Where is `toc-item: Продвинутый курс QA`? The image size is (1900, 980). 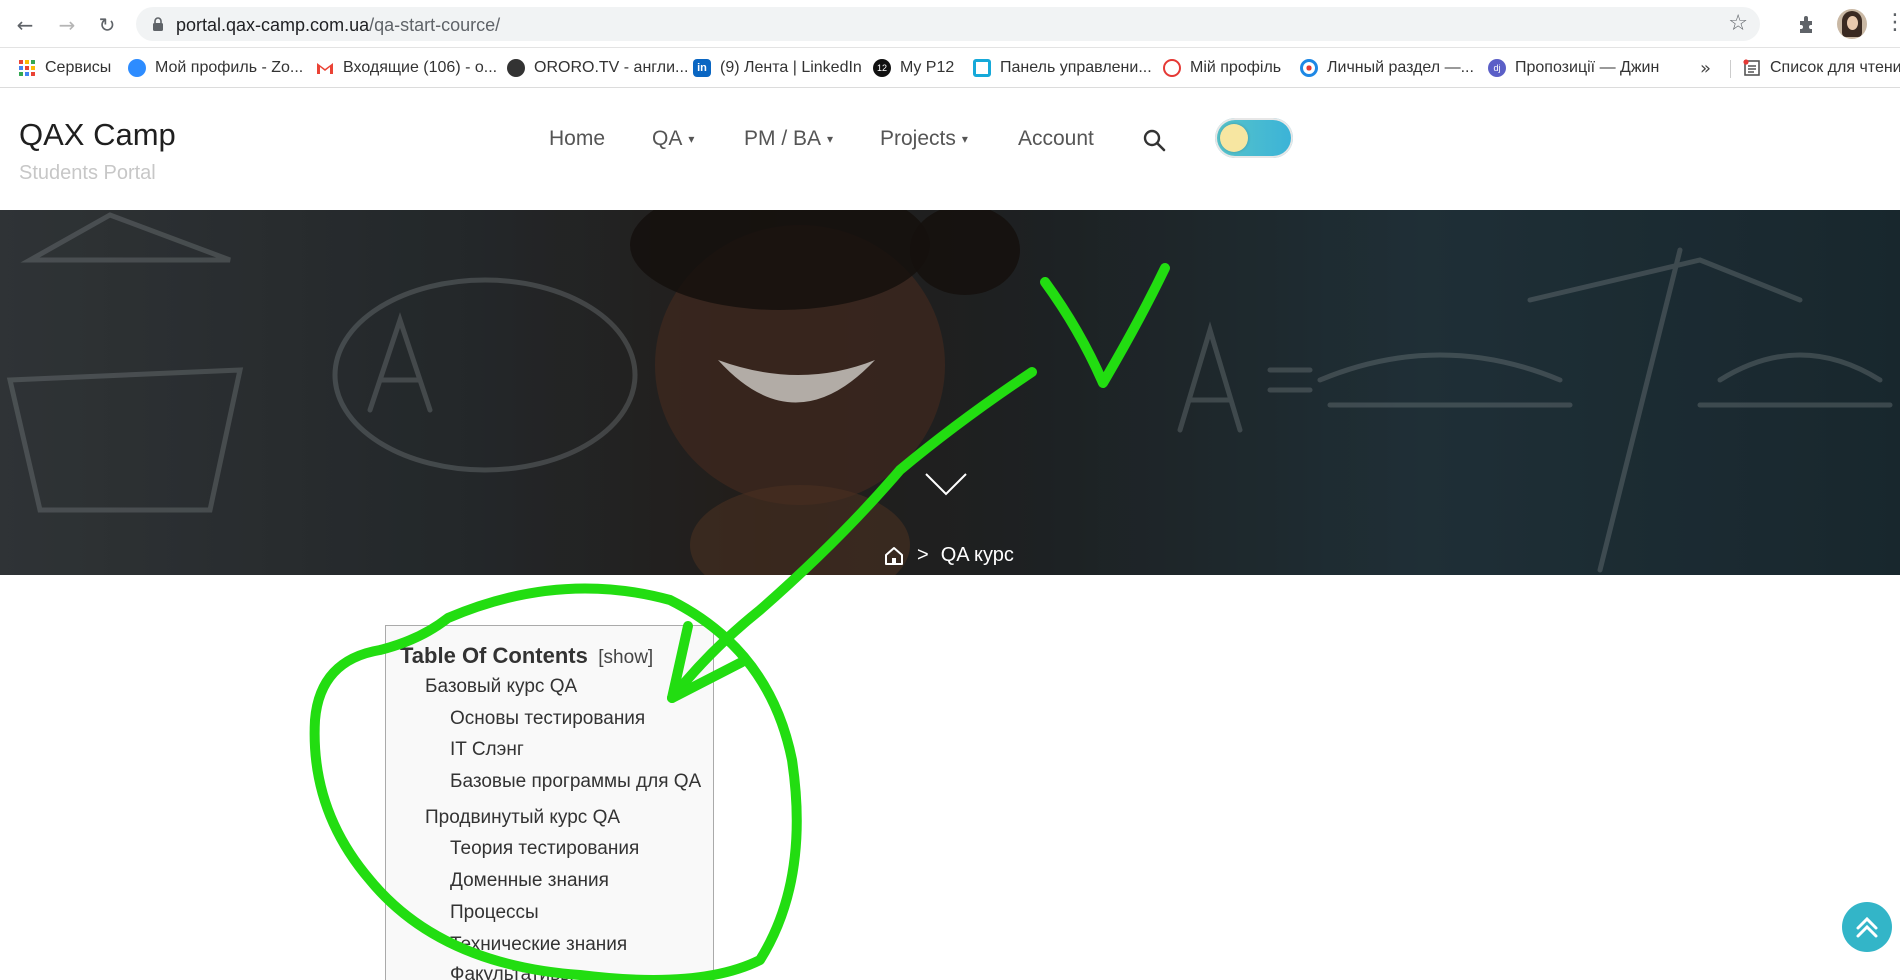 toc-item: Продвинутый курс QA is located at coordinates (522, 818).